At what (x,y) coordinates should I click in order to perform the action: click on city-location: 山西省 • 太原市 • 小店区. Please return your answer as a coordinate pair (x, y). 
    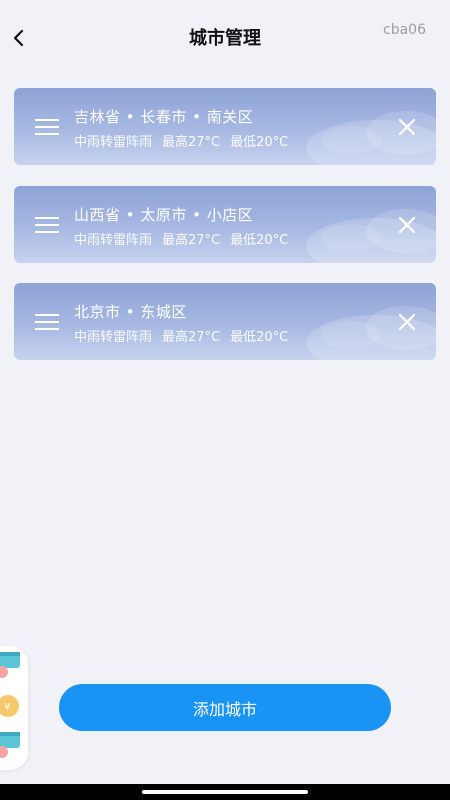
    Looking at the image, I should click on (164, 215).